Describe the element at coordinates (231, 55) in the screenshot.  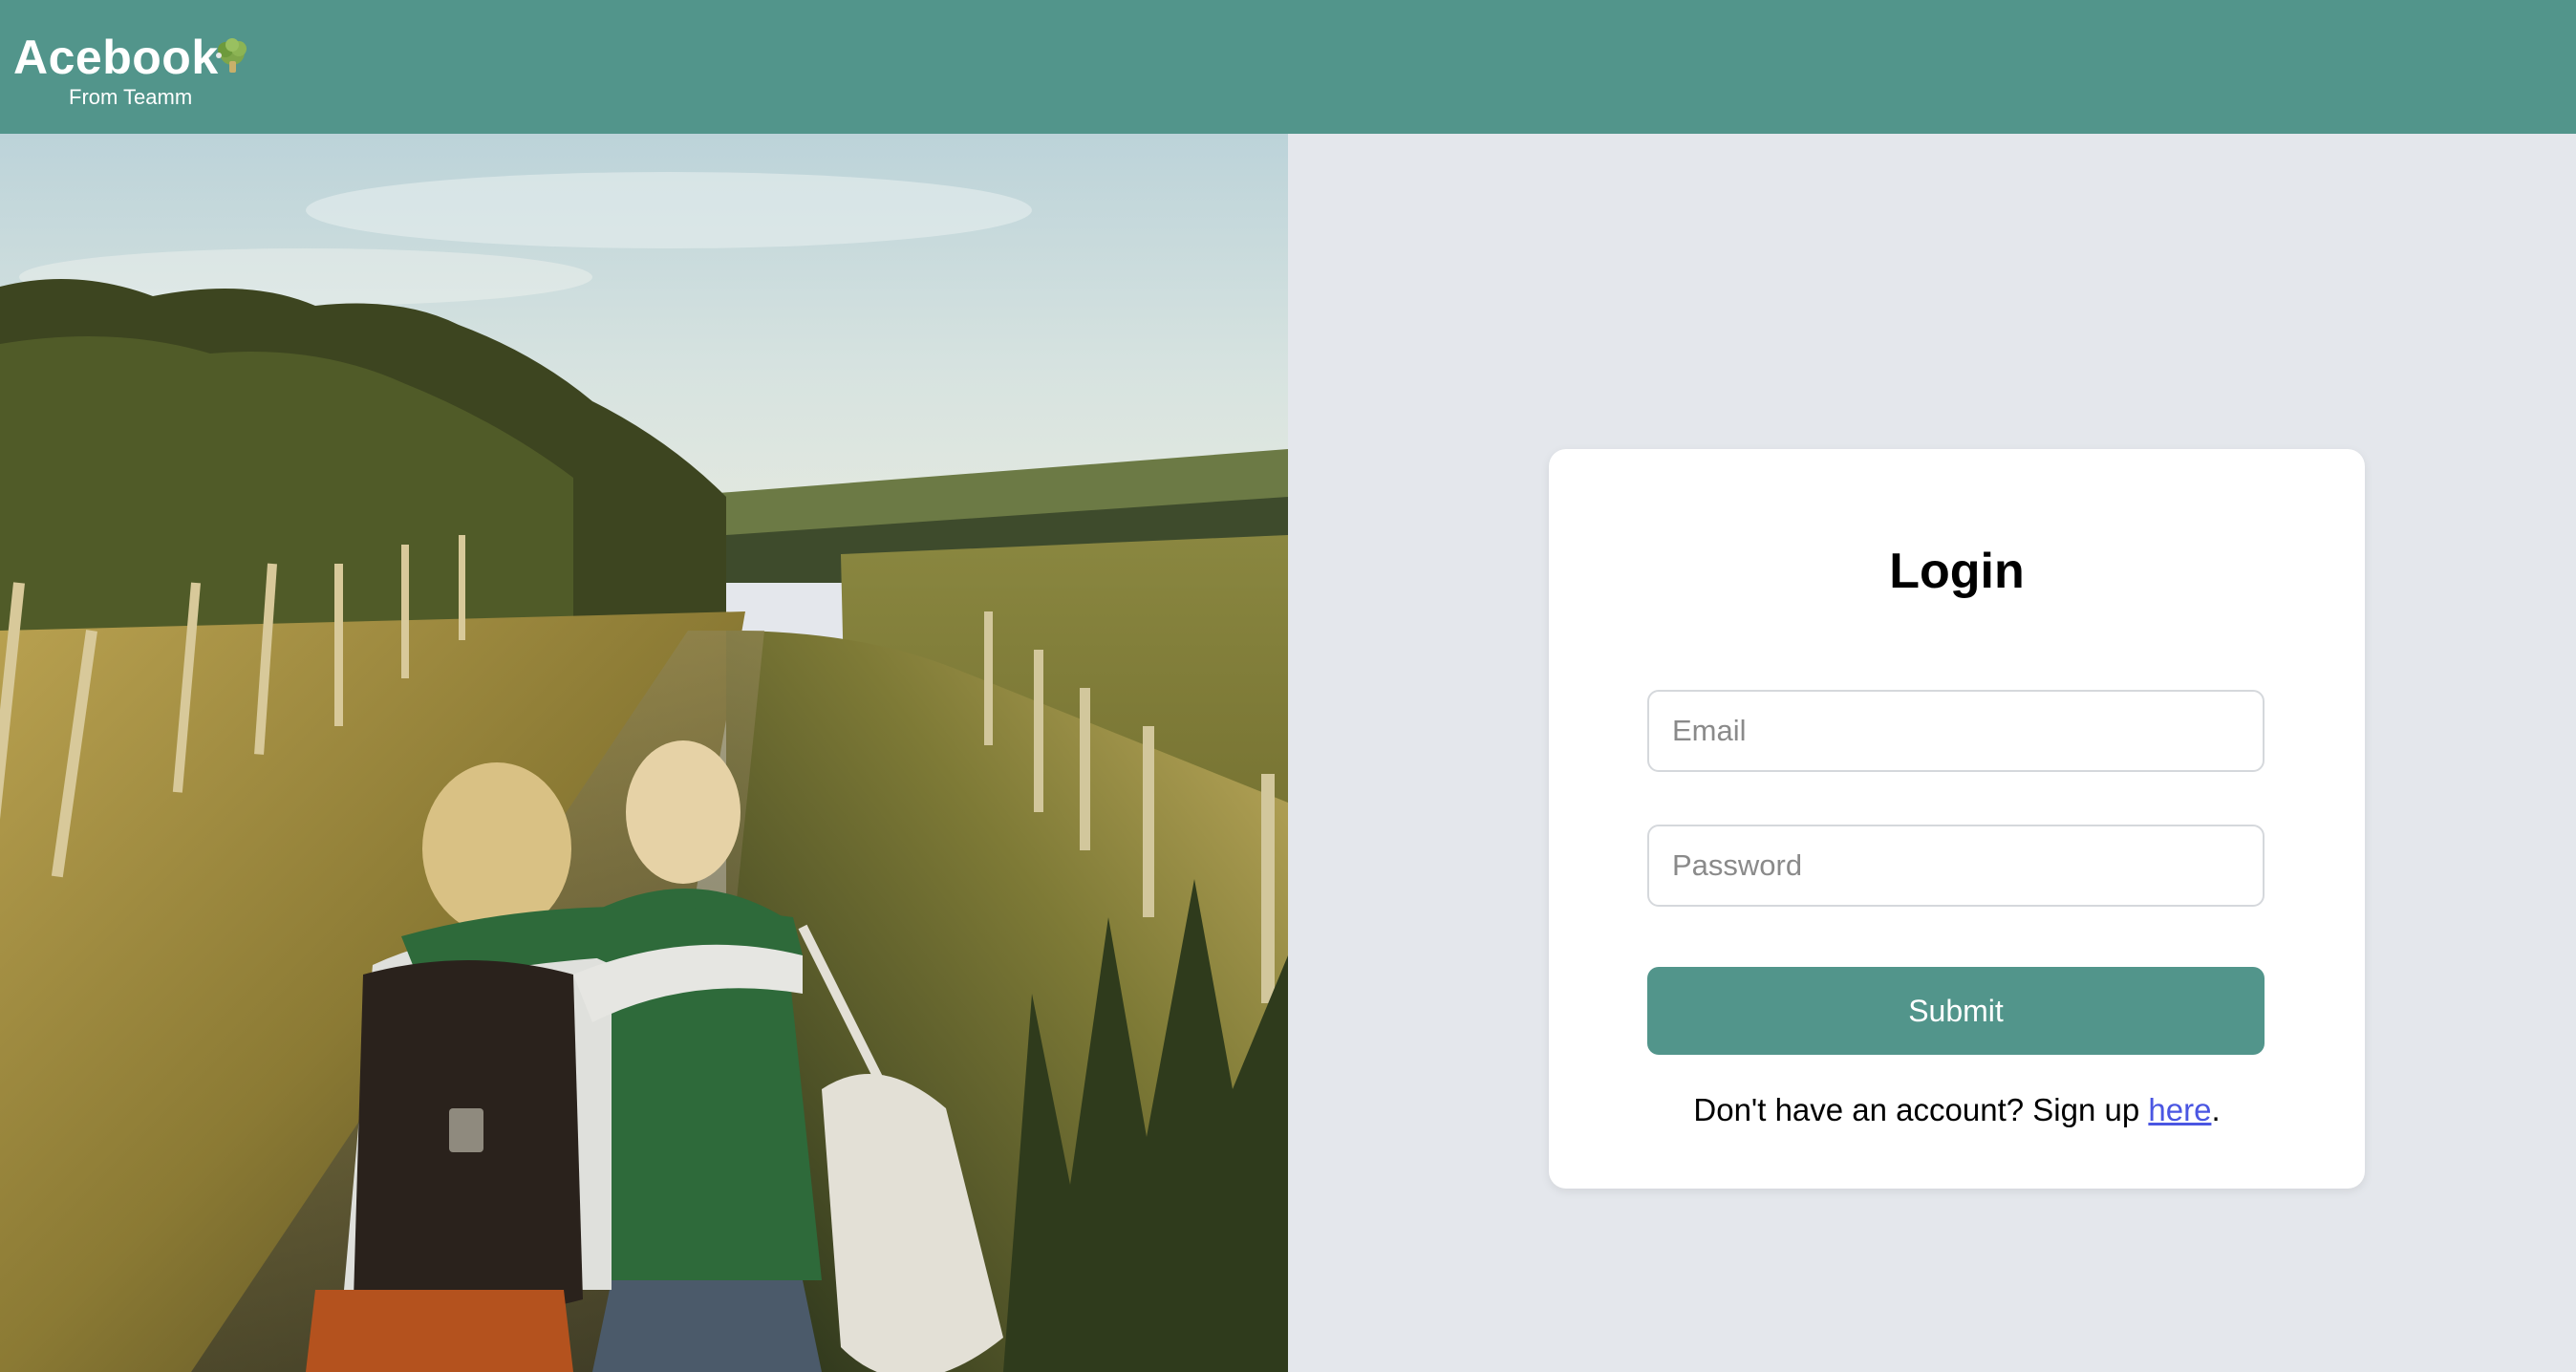
I see `broccoli-icon` at that location.